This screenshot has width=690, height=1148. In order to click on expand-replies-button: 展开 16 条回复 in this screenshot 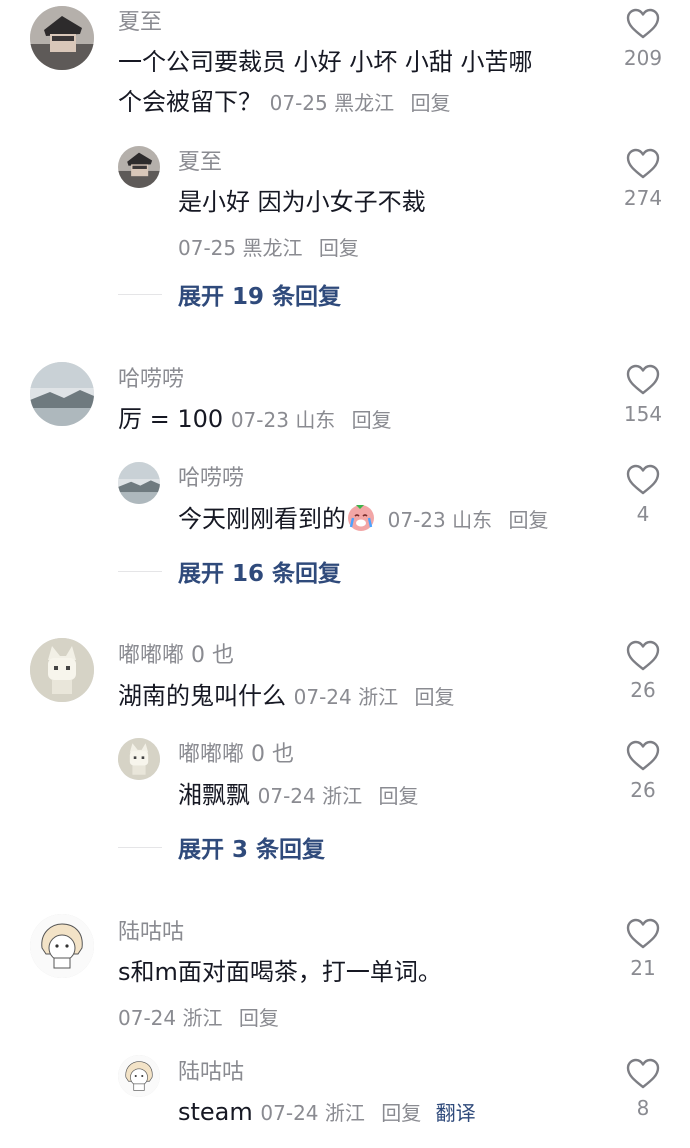, I will do `click(230, 571)`.